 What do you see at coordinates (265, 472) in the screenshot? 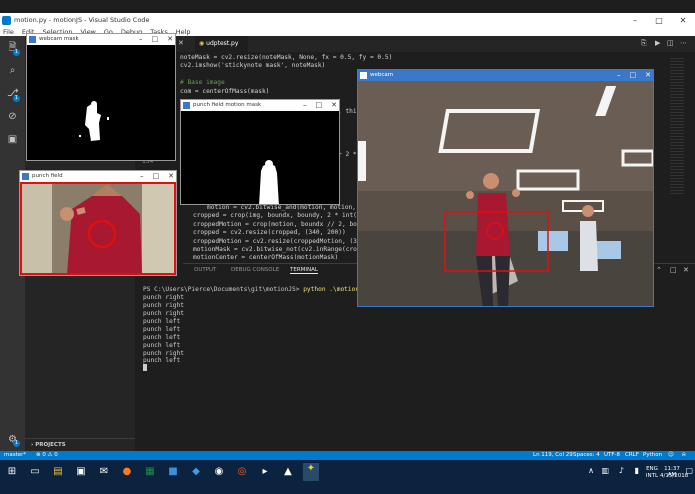
I see `terminal-icon: ▸` at bounding box center [265, 472].